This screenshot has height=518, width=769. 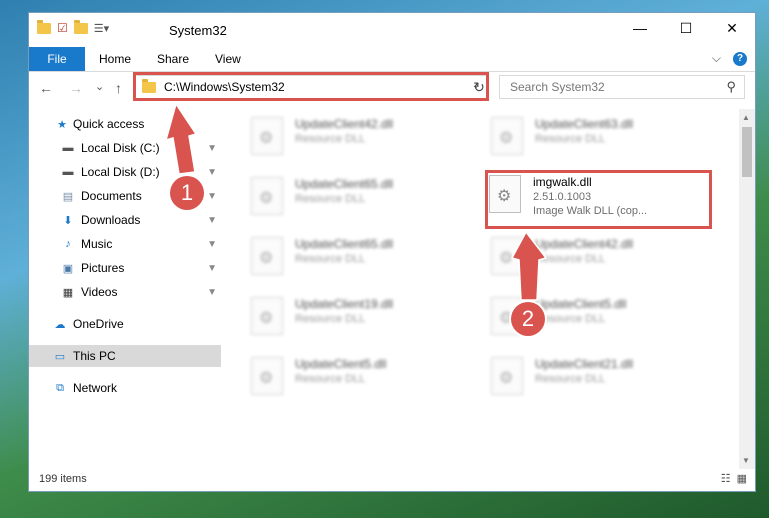 I want to click on arrow-2-icon, so click(x=529, y=265).